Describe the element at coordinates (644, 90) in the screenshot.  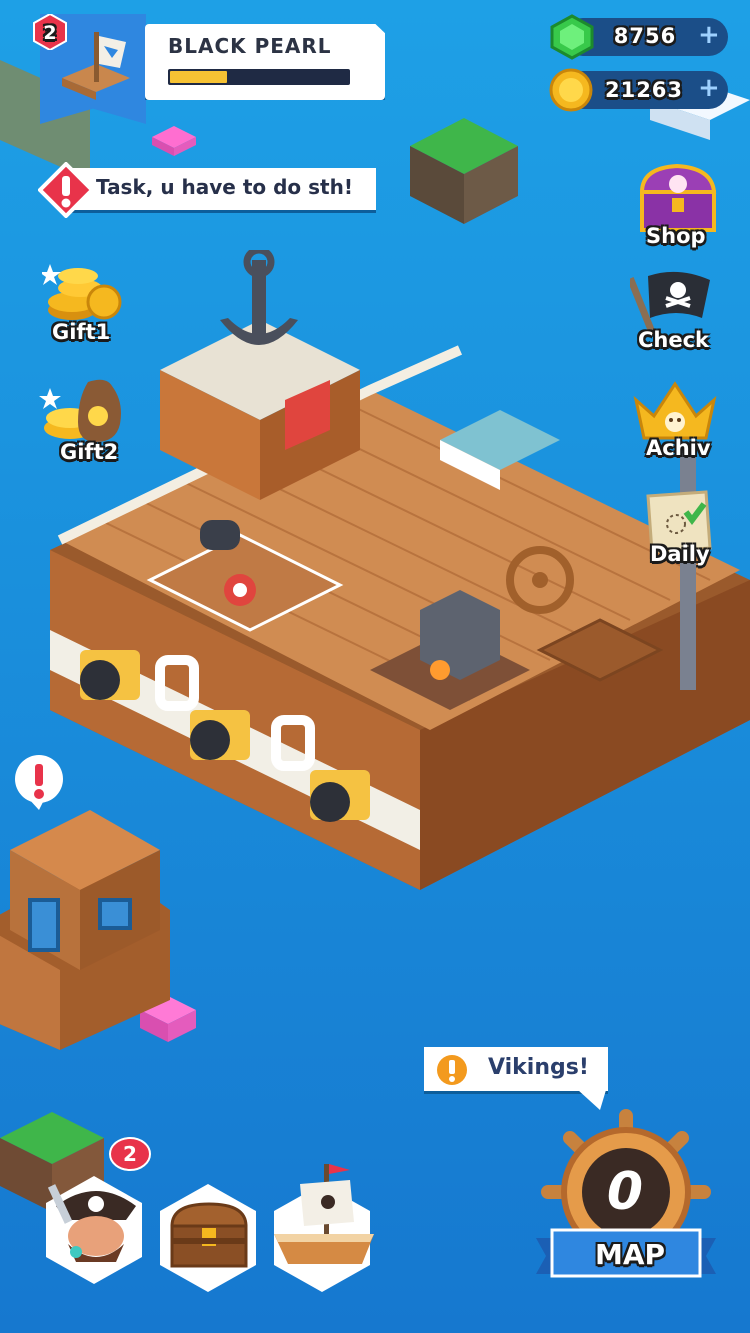
I see `coins-value: 21263` at that location.